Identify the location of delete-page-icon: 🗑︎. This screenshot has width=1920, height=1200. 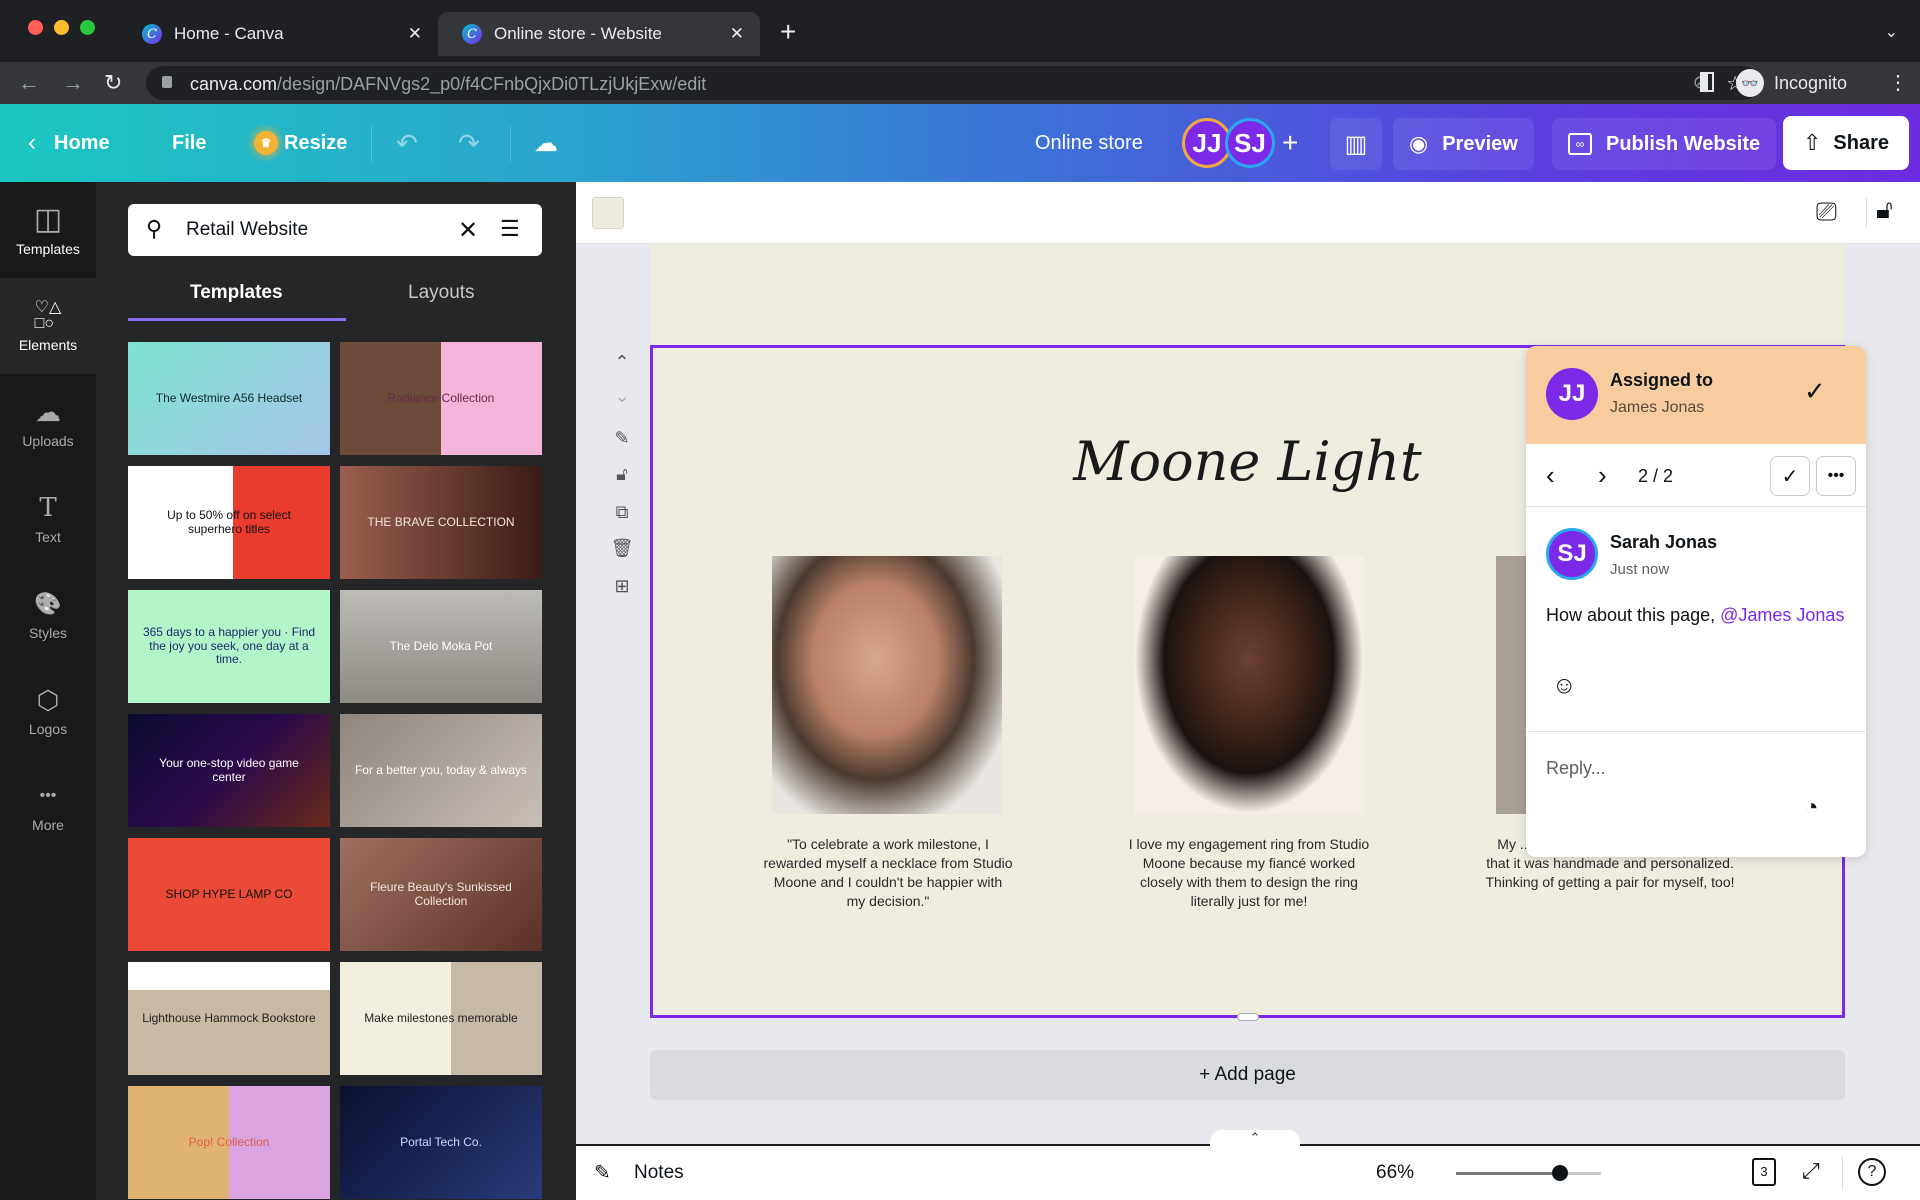
(622, 548).